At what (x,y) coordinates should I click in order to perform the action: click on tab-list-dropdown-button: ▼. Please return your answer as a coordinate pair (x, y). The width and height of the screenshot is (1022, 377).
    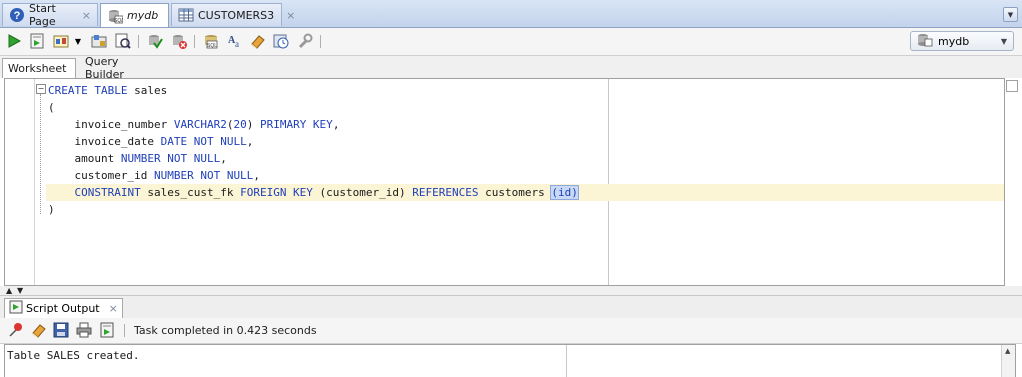
    Looking at the image, I should click on (1010, 14).